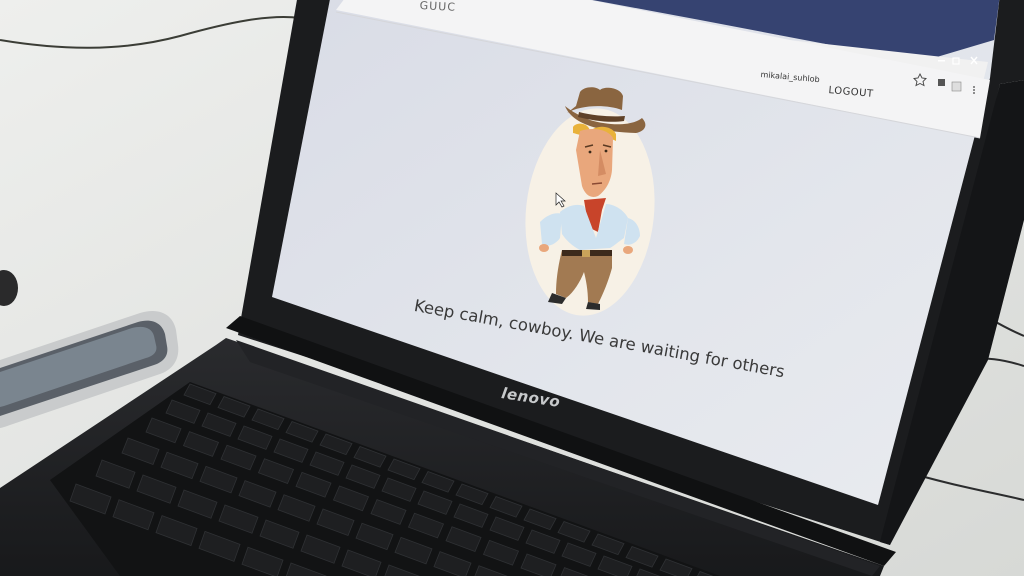 The height and width of the screenshot is (576, 1024). I want to click on minimize-icon, so click(941, 61).